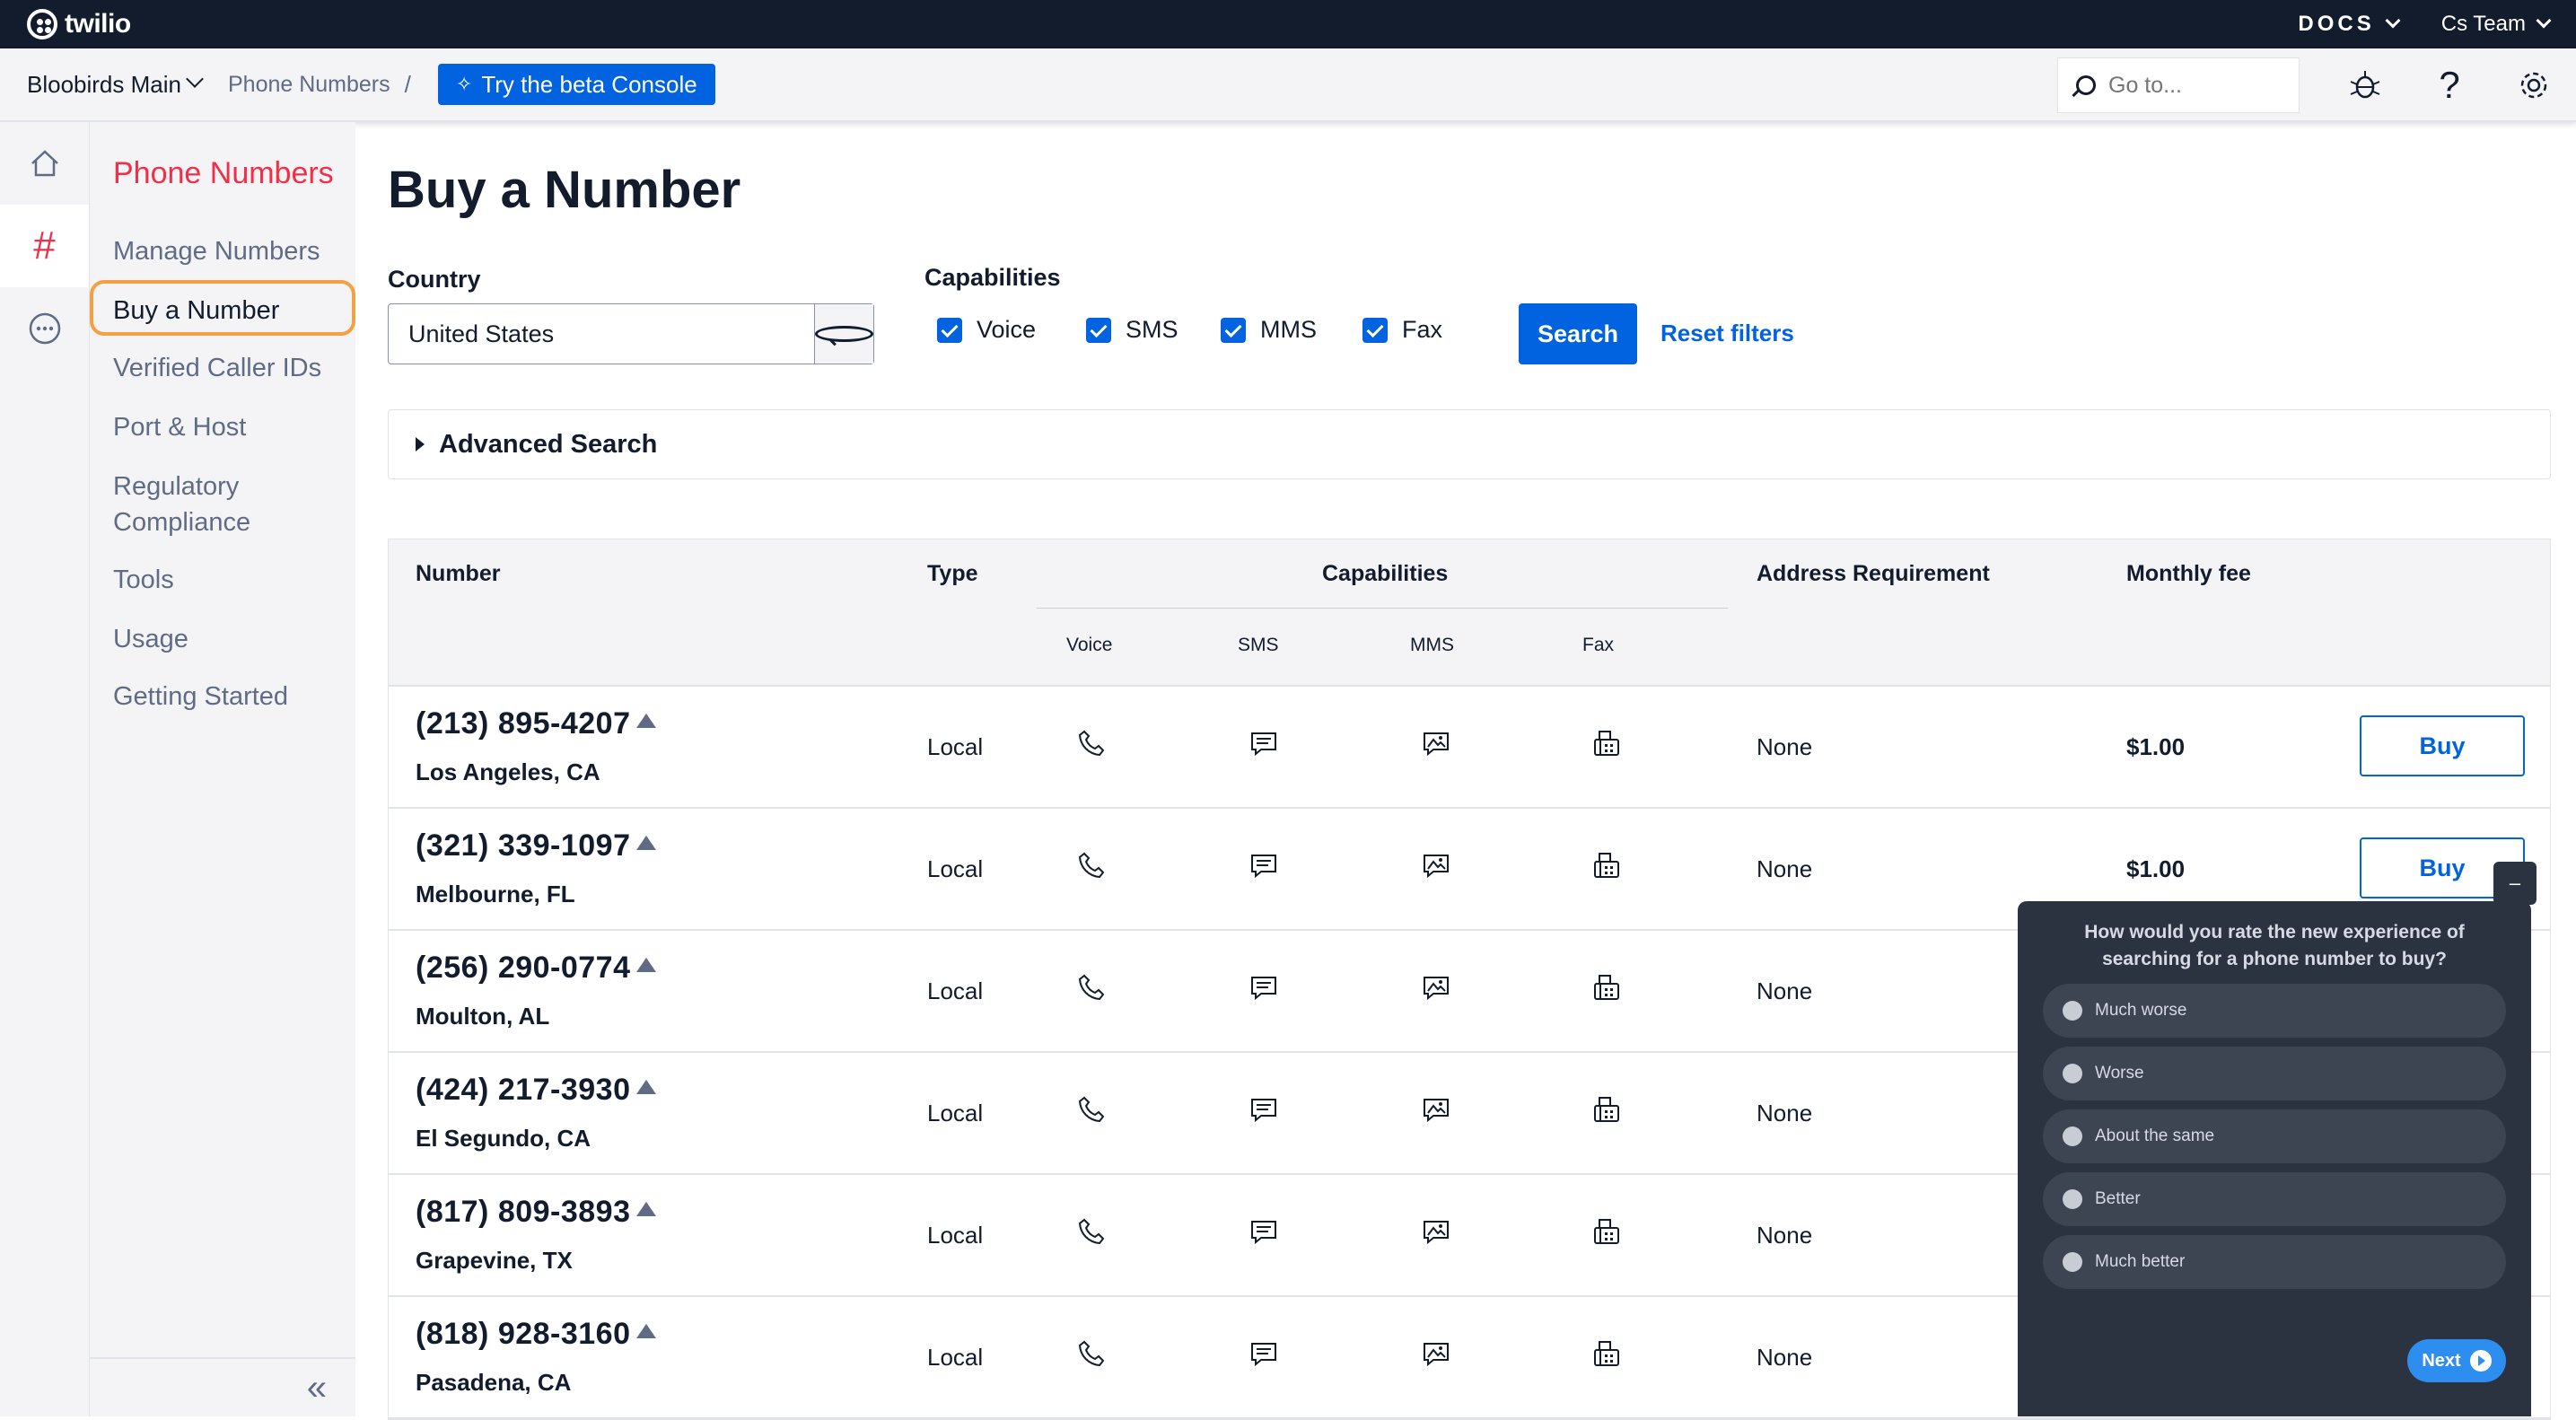 The width and height of the screenshot is (2576, 1420). What do you see at coordinates (2118, 1198) in the screenshot?
I see `option-label: Better` at bounding box center [2118, 1198].